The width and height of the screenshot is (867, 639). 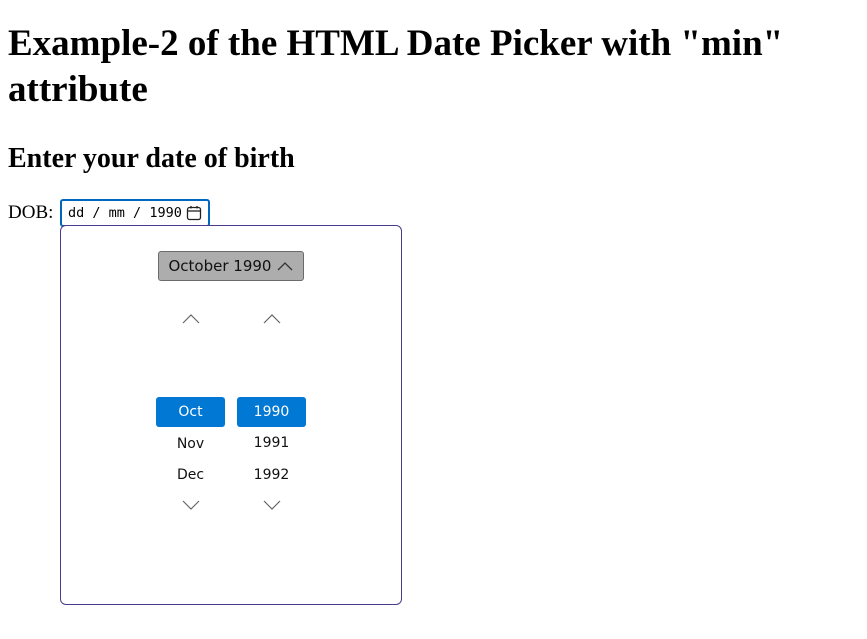 What do you see at coordinates (271, 443) in the screenshot?
I see `year-option-1991: 1991` at bounding box center [271, 443].